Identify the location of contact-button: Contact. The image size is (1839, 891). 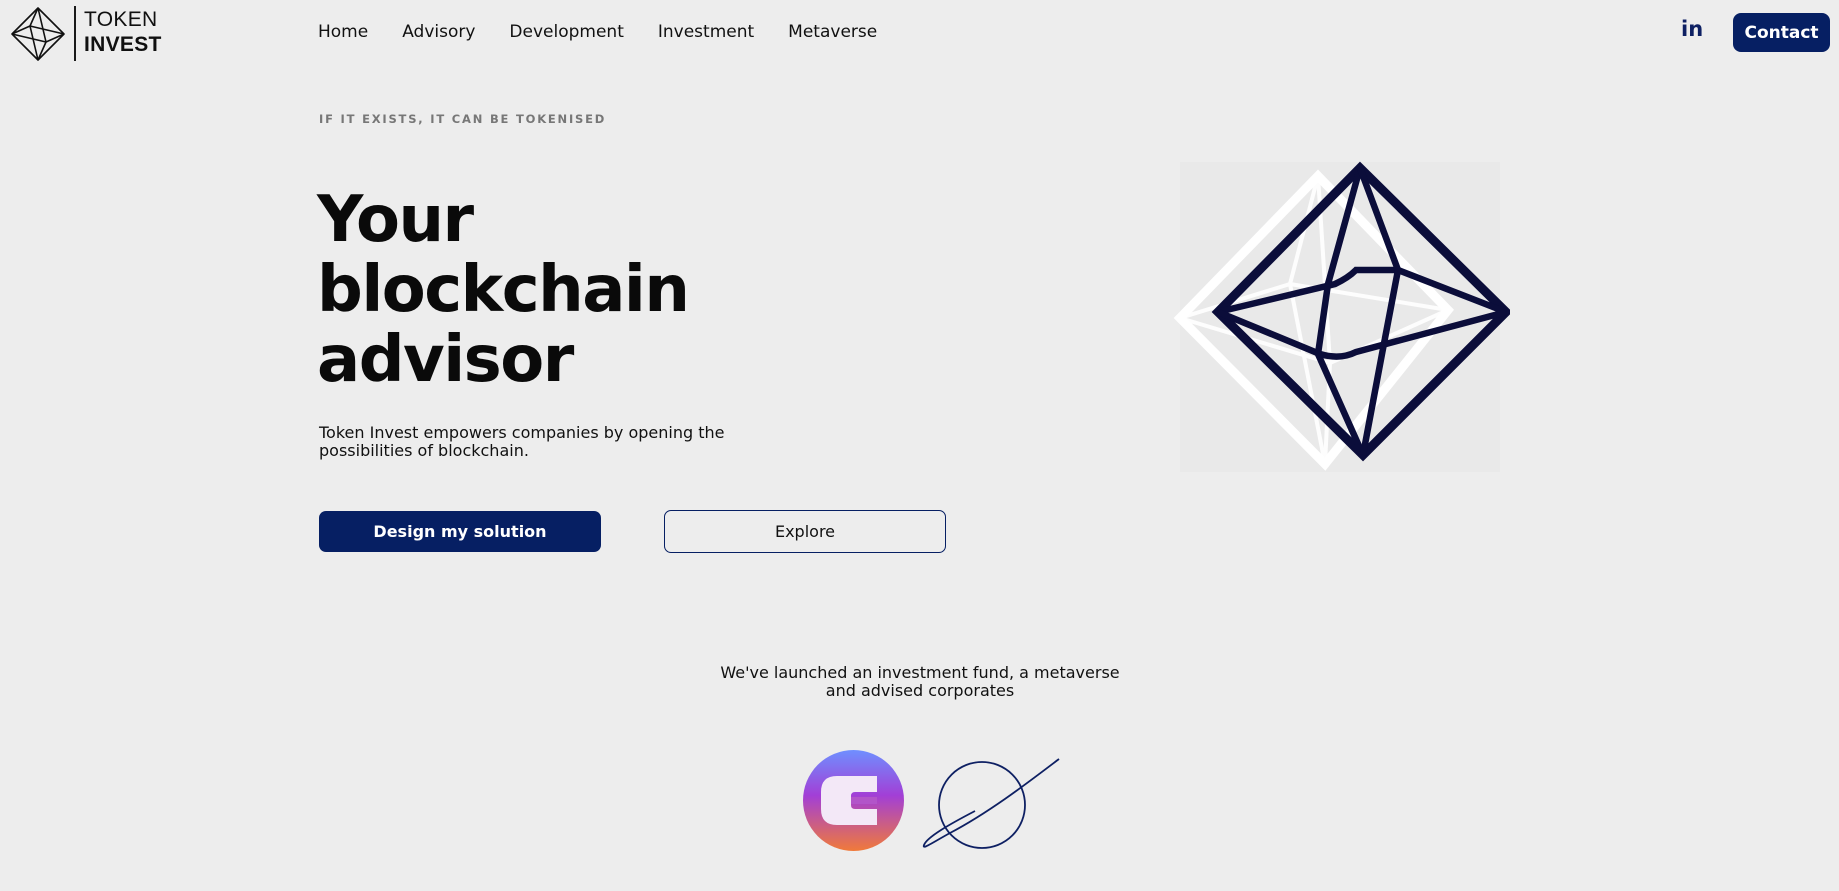
(1781, 32).